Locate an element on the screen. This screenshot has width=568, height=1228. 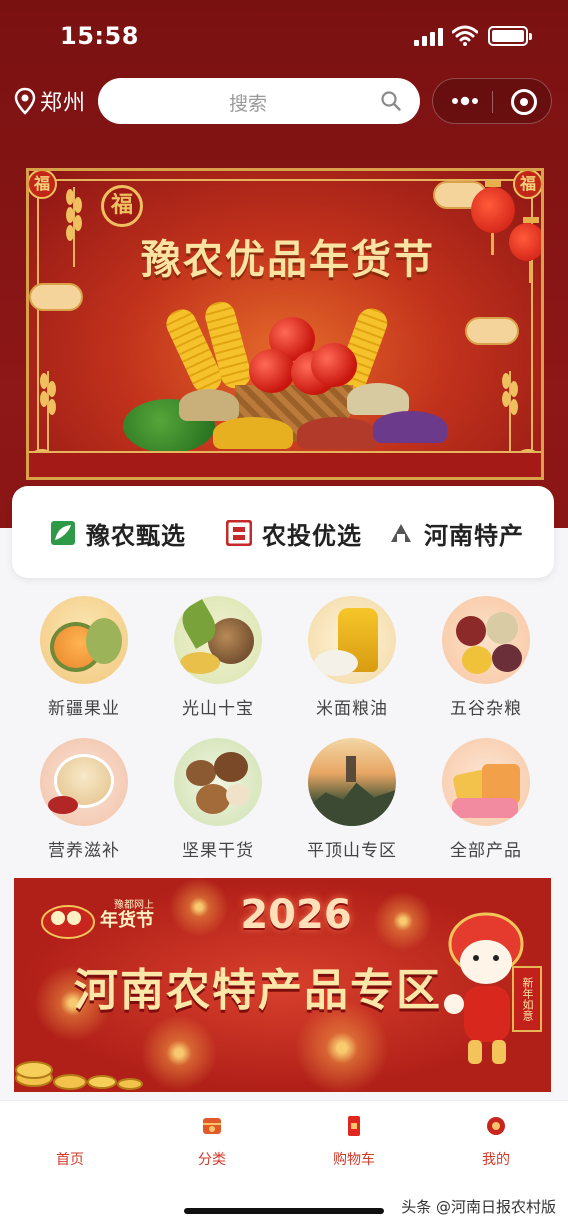
category-tabs-card: 豫农甄选 农投优选 河南特产 is located at coordinates (283, 532).